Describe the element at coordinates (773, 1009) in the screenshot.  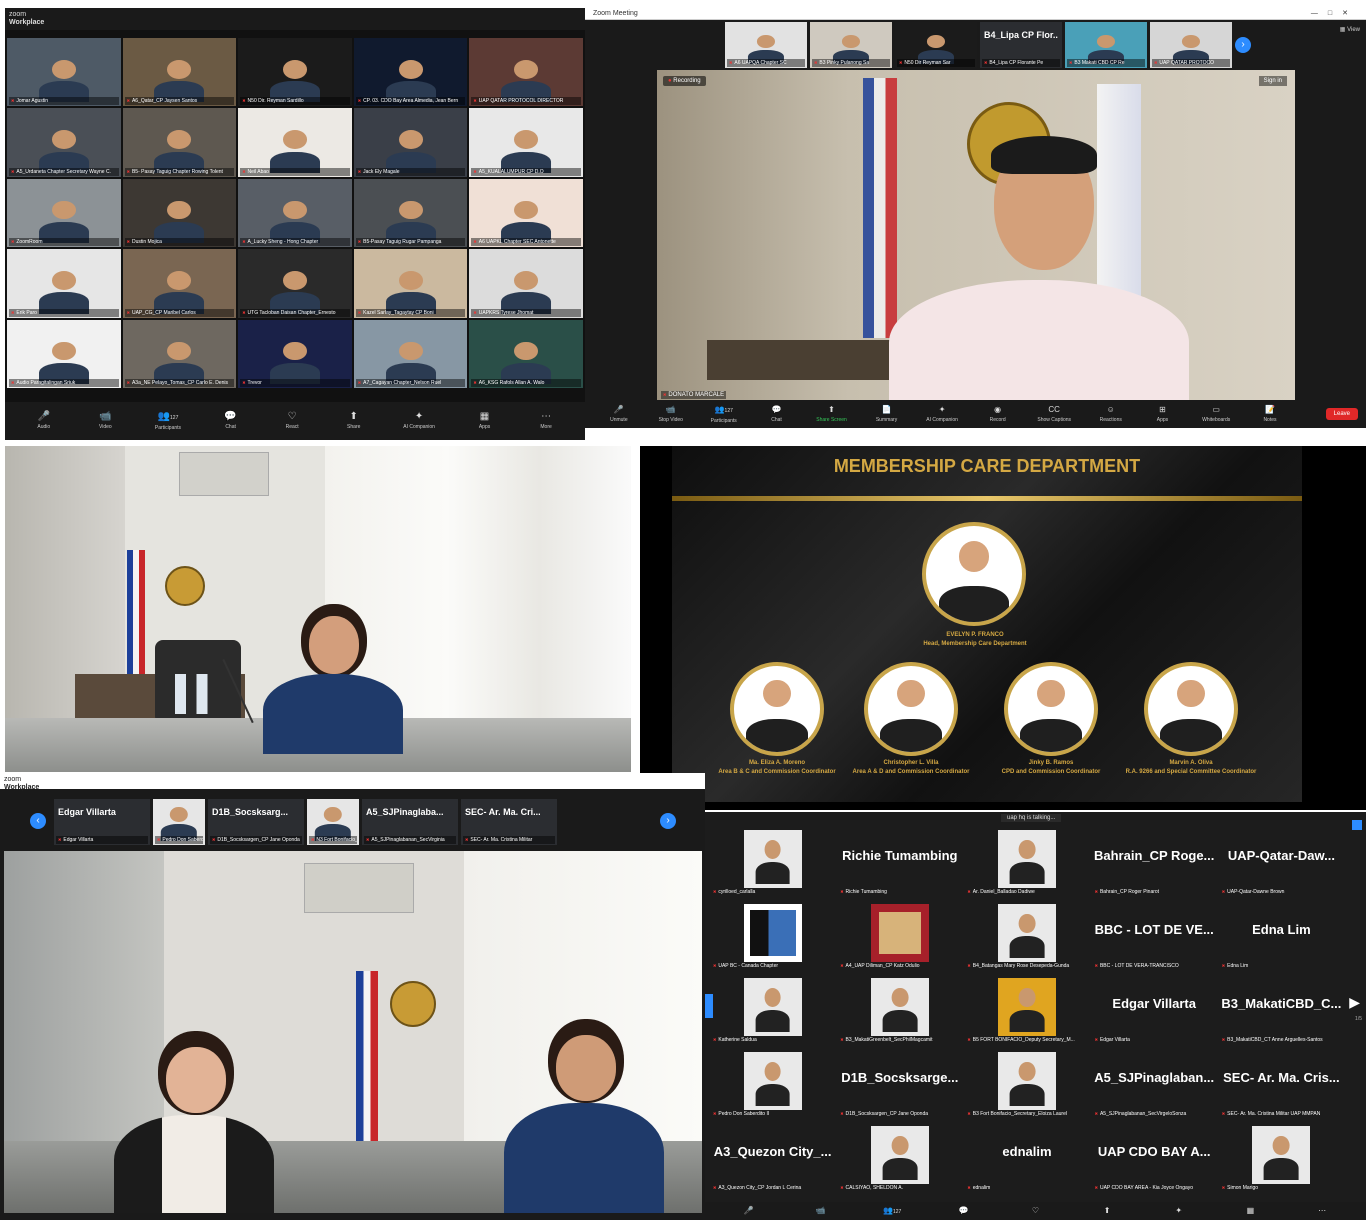
I see `participant-tile: Katherine Saldua` at that location.